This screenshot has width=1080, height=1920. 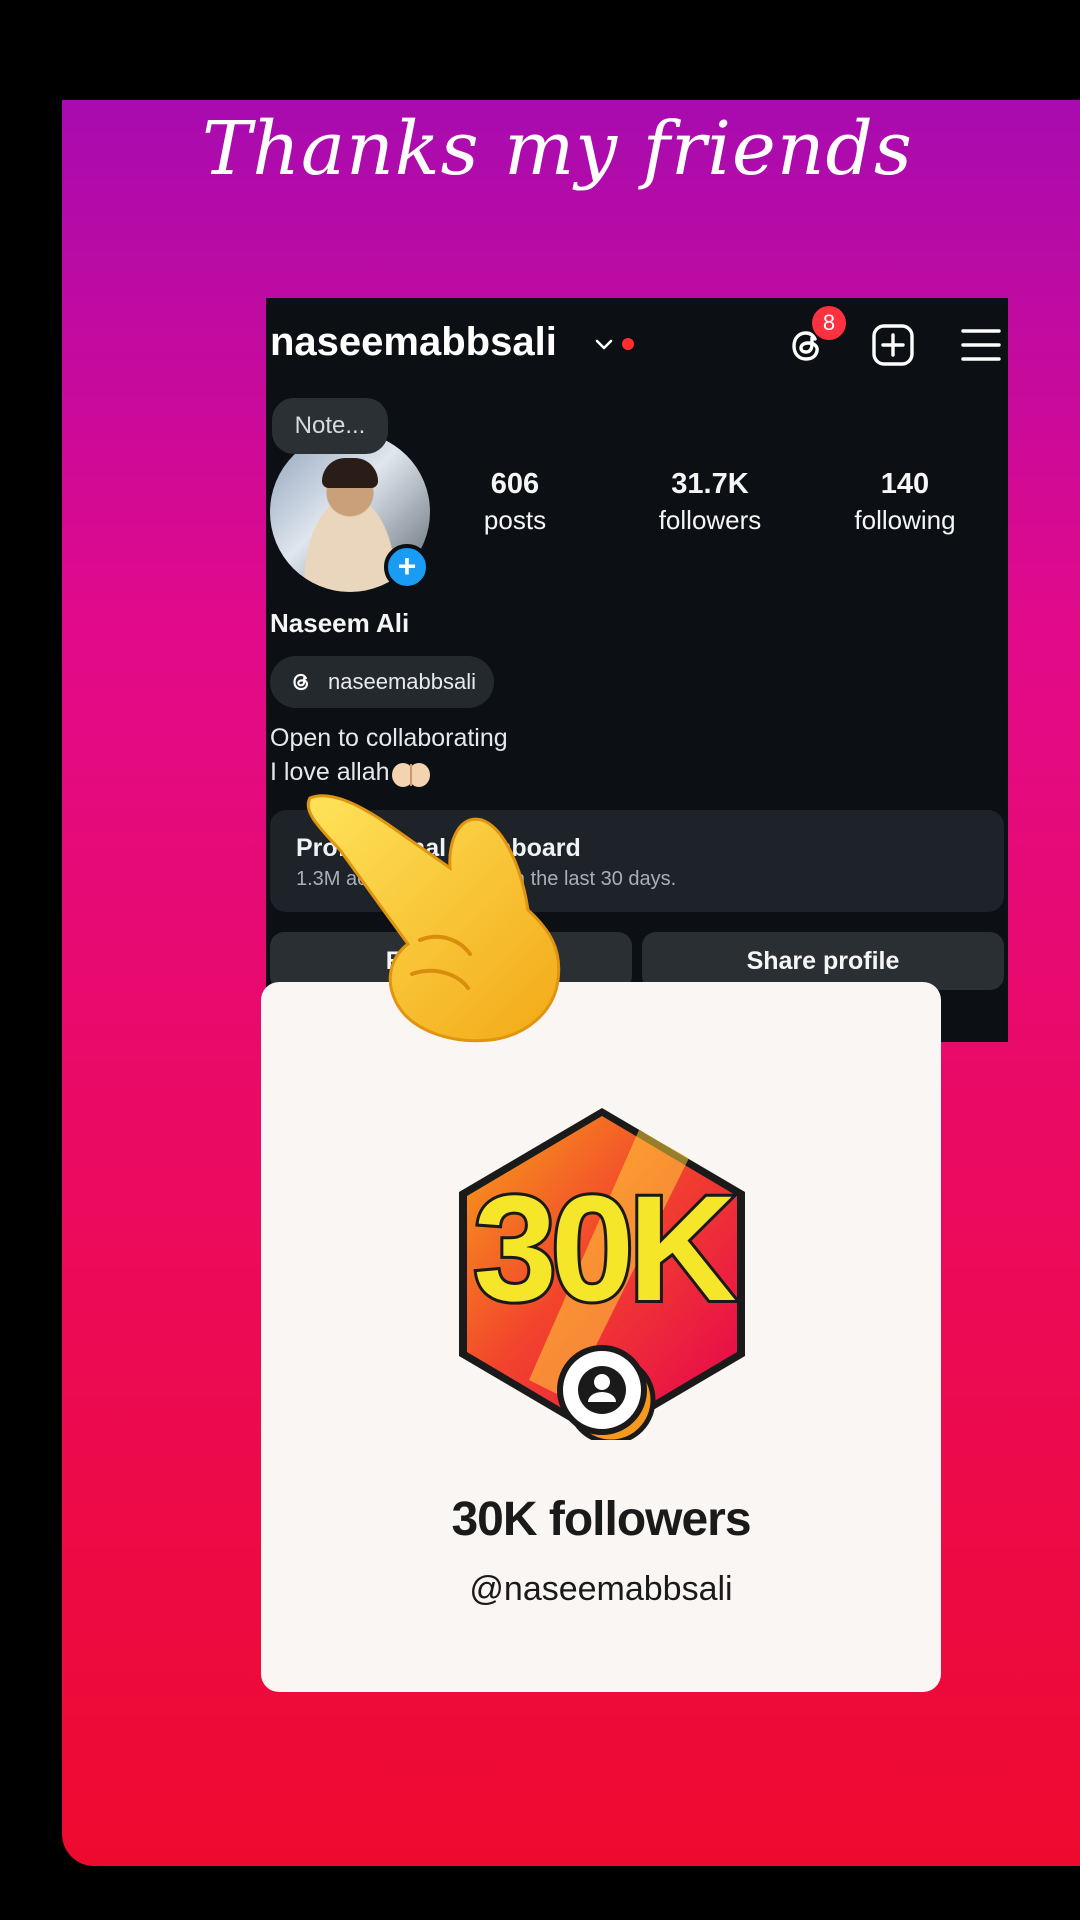 What do you see at coordinates (433, 918) in the screenshot?
I see `pointing-hand-icon` at bounding box center [433, 918].